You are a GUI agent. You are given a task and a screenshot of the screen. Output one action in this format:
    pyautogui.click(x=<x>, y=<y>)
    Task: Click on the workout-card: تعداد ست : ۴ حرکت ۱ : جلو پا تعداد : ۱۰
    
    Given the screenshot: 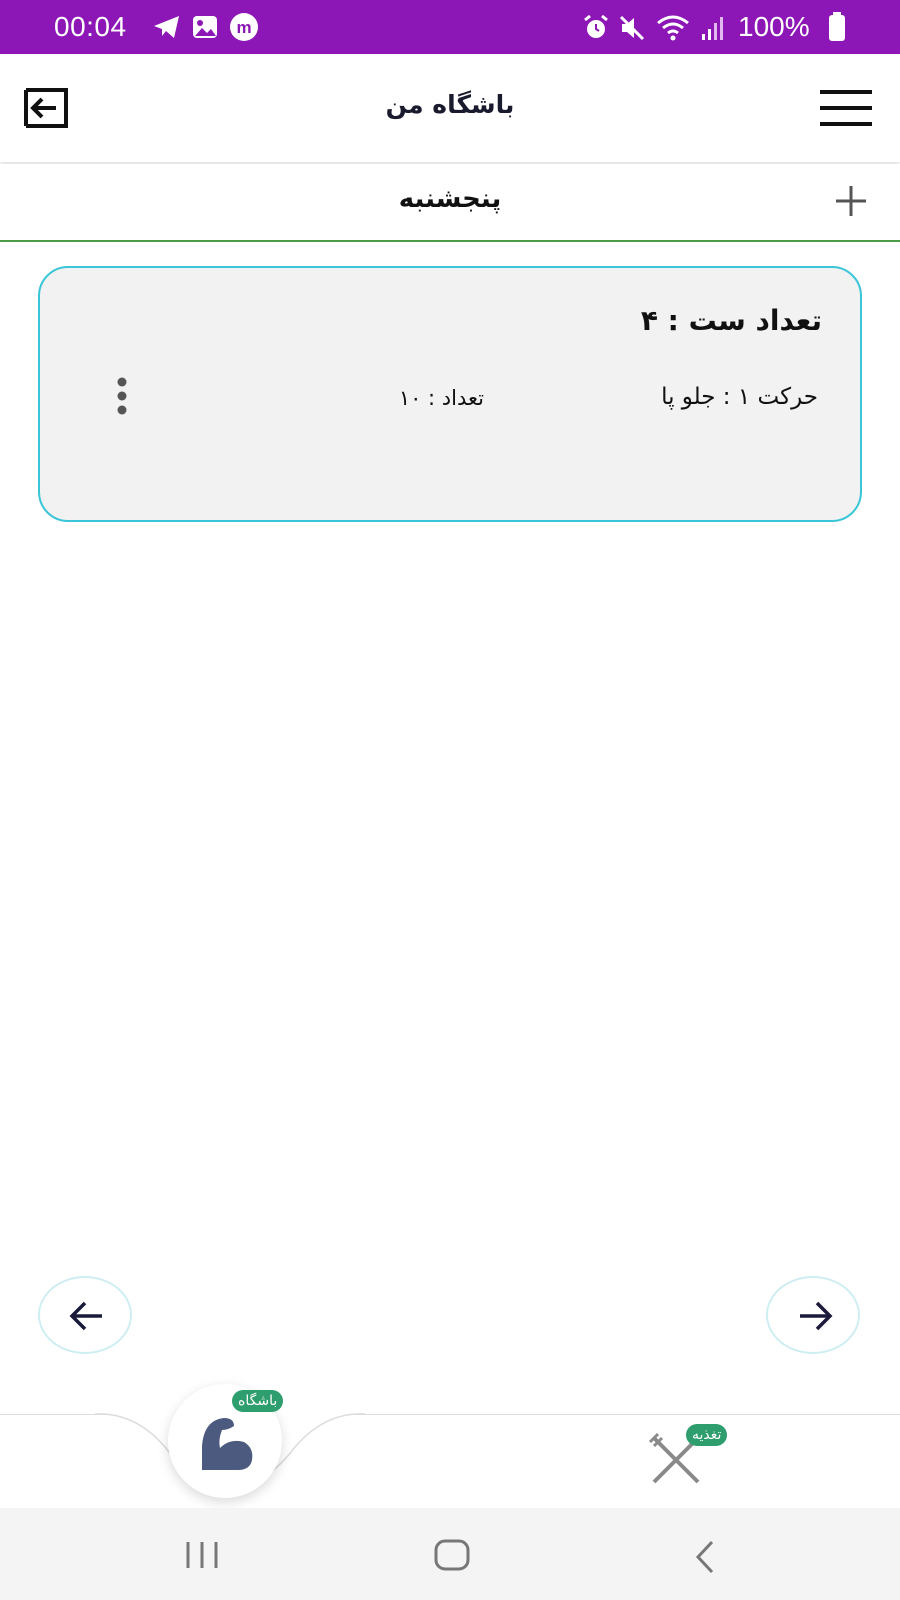 What is the action you would take?
    pyautogui.click(x=450, y=394)
    